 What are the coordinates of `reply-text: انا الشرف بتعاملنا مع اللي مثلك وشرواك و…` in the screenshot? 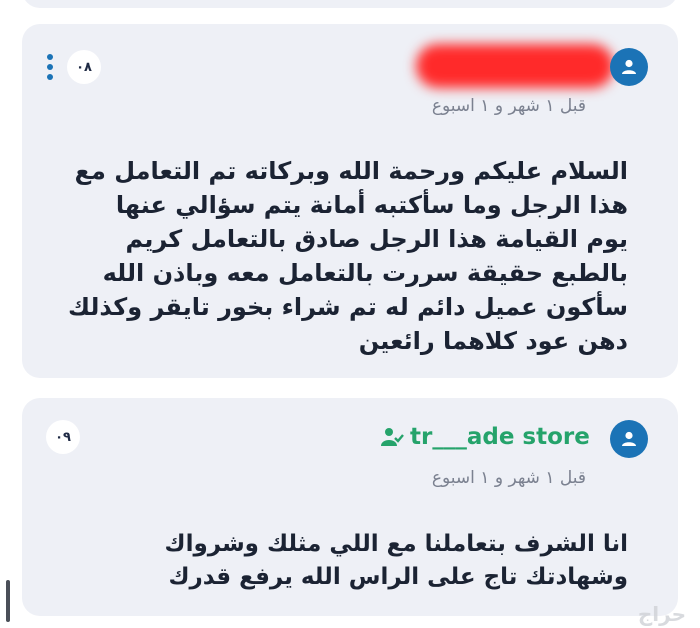 It's located at (396, 560).